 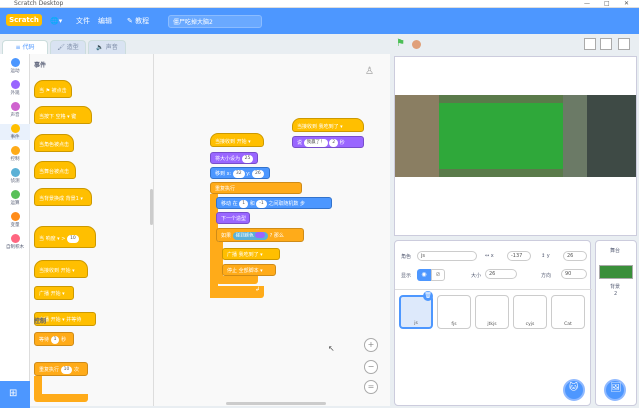 What do you see at coordinates (65, 237) in the screenshot?
I see `block-when-loudness: 当 响度 ▾ > 10` at bounding box center [65, 237].